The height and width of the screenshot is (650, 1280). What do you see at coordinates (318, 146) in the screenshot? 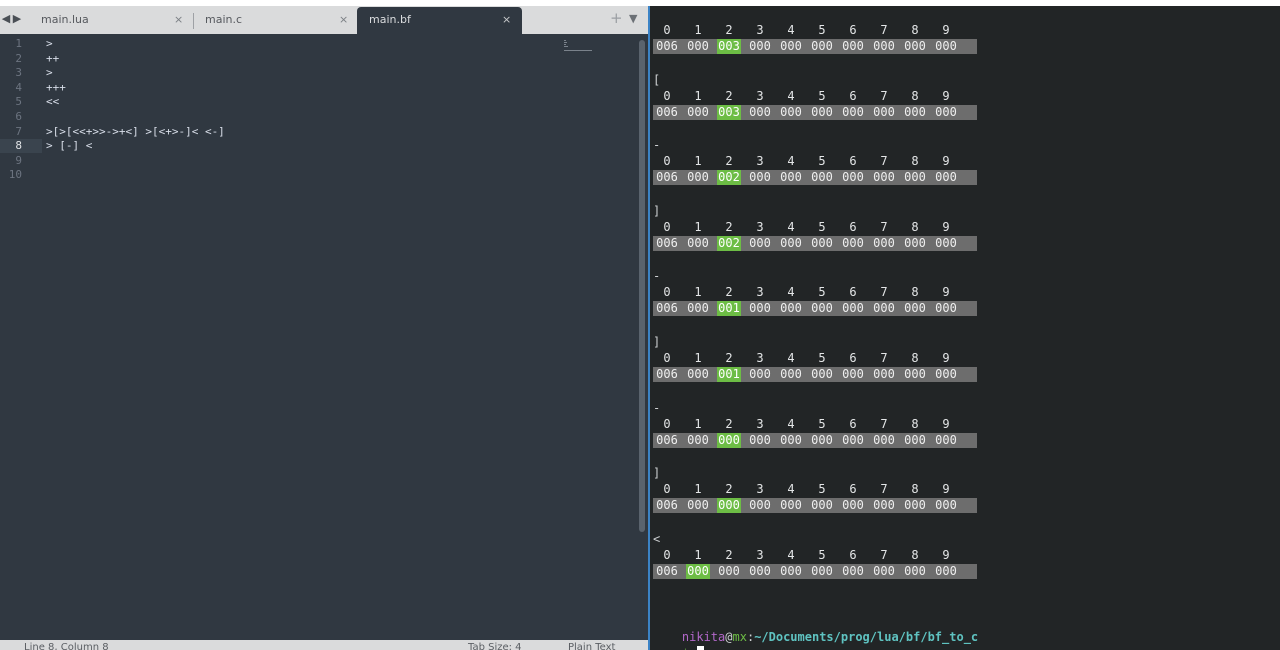
I see `code-line: 8 > [-] <` at bounding box center [318, 146].